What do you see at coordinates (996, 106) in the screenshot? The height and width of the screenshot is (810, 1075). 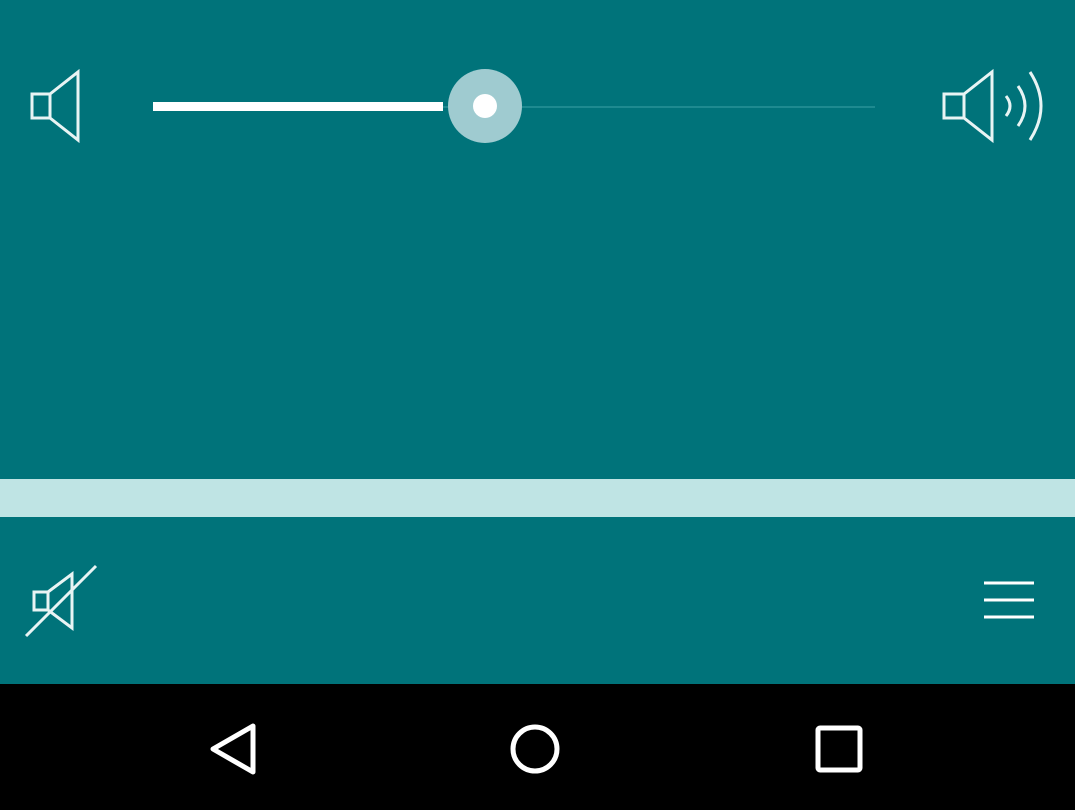 I see `speaker-high-icon` at bounding box center [996, 106].